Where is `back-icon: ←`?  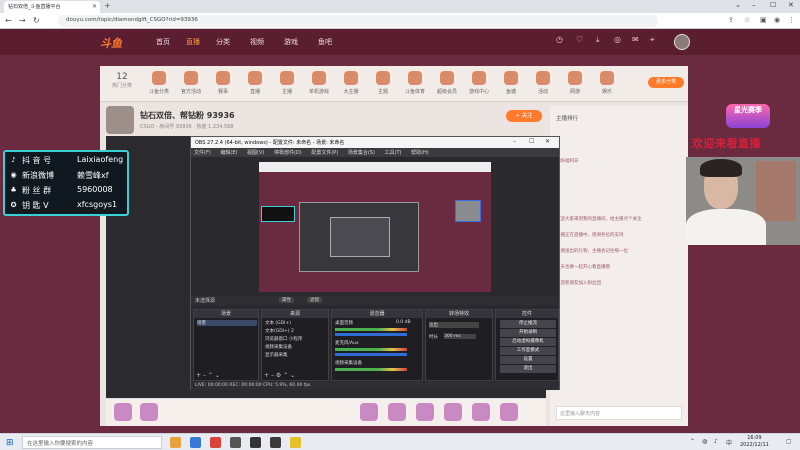 back-icon: ← is located at coordinates (8, 20).